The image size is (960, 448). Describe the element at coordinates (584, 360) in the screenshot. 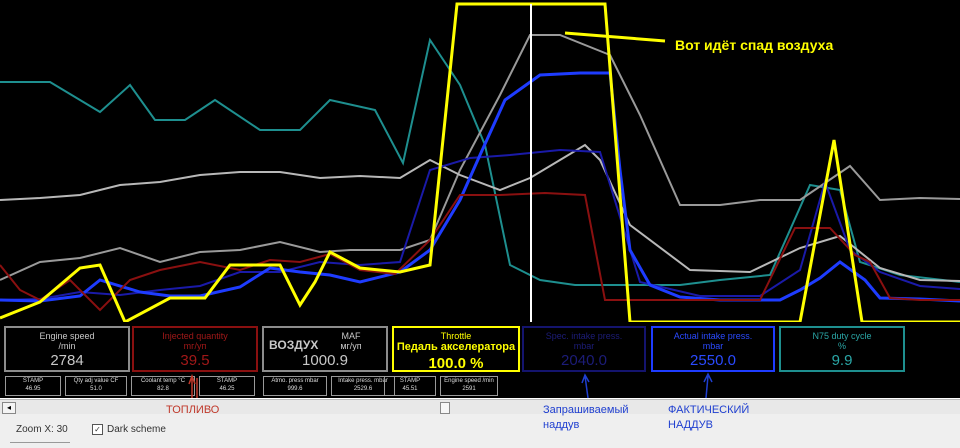

I see `gauge-value: 2040.0` at that location.